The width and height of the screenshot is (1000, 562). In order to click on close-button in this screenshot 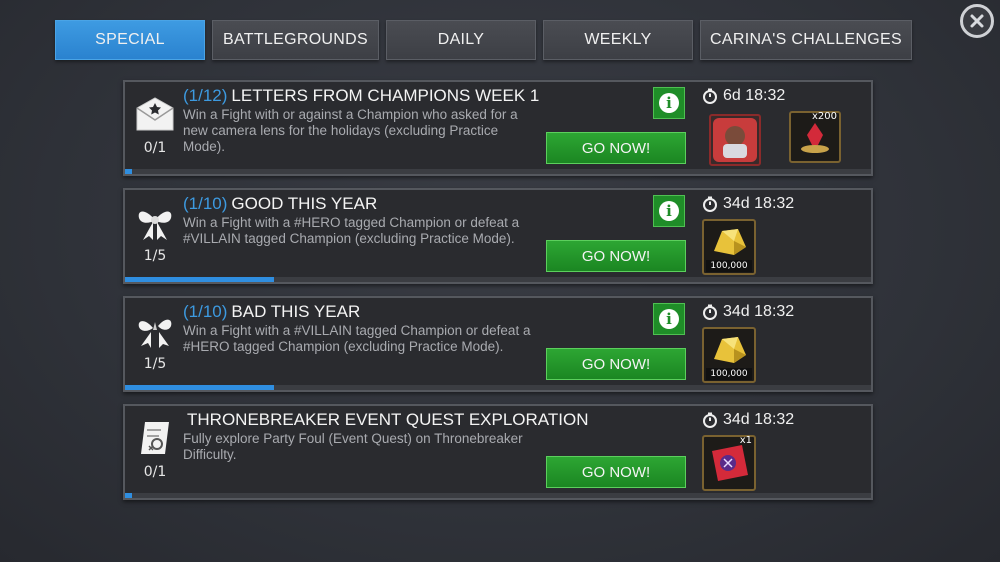, I will do `click(977, 21)`.